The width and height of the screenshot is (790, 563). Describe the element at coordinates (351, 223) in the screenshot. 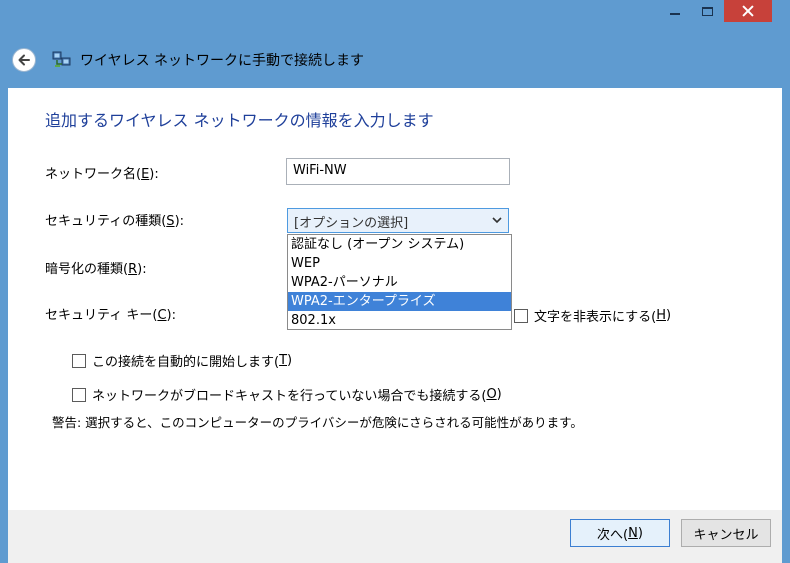

I see `security-type-value: [オプションの選択]` at that location.